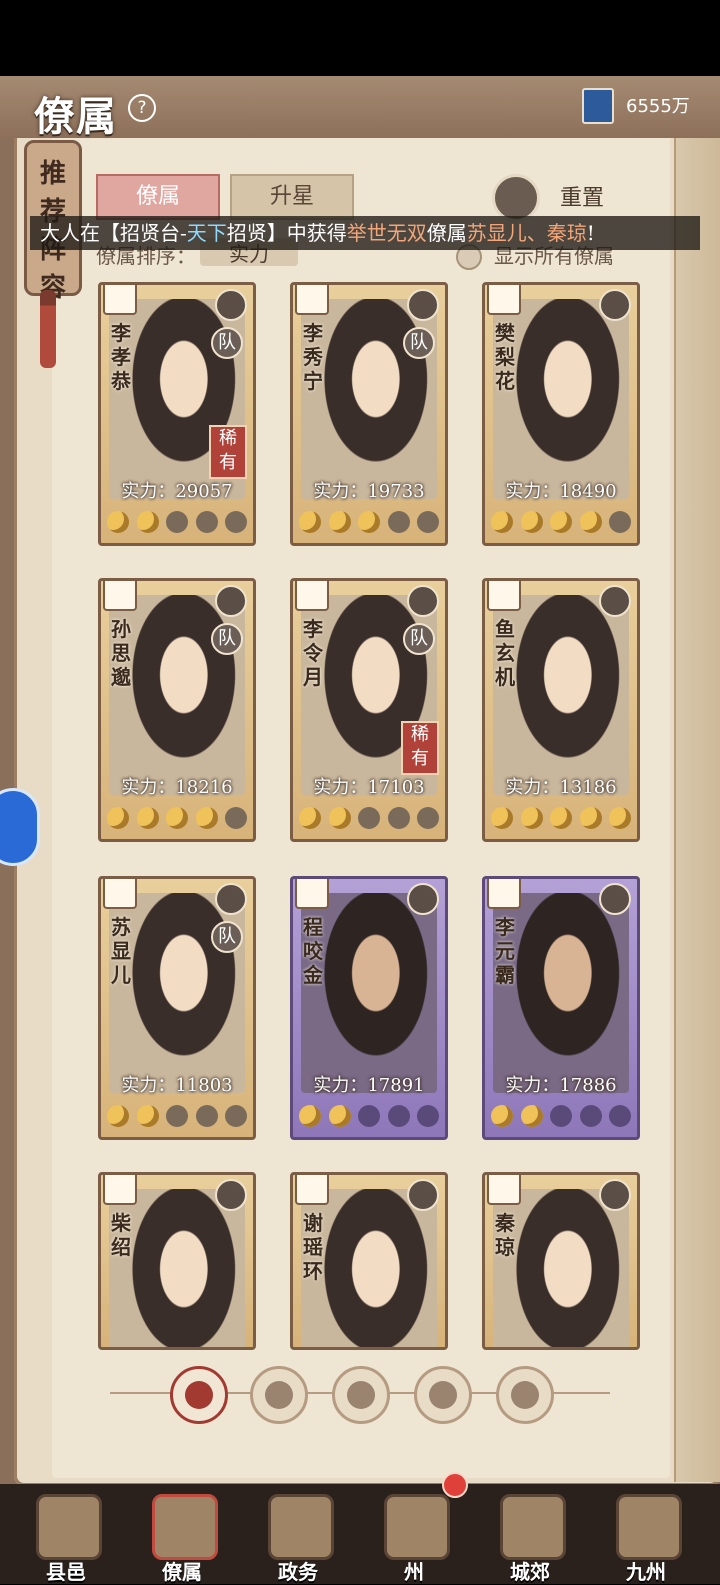 The image size is (720, 1585). I want to click on page-title: 僚属, so click(76, 116).